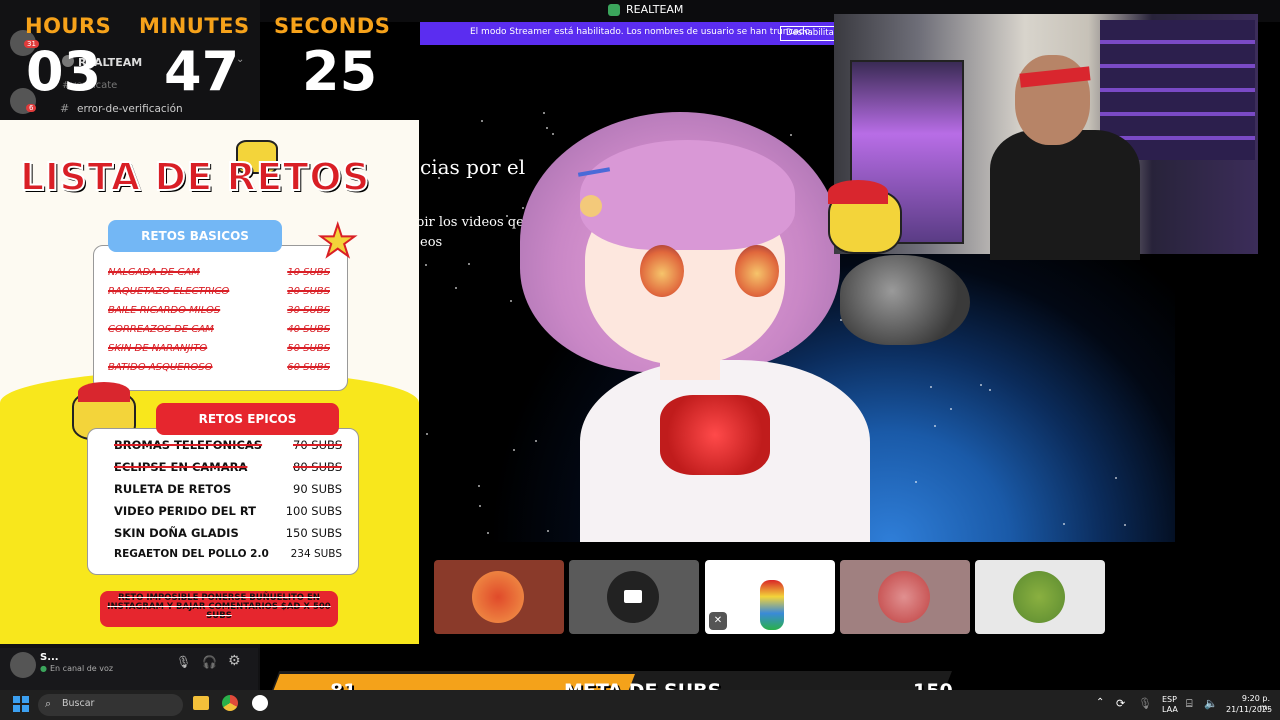  What do you see at coordinates (169, 291) in the screenshot?
I see `reto-name: RAQUETAZO ELECTRICO` at bounding box center [169, 291].